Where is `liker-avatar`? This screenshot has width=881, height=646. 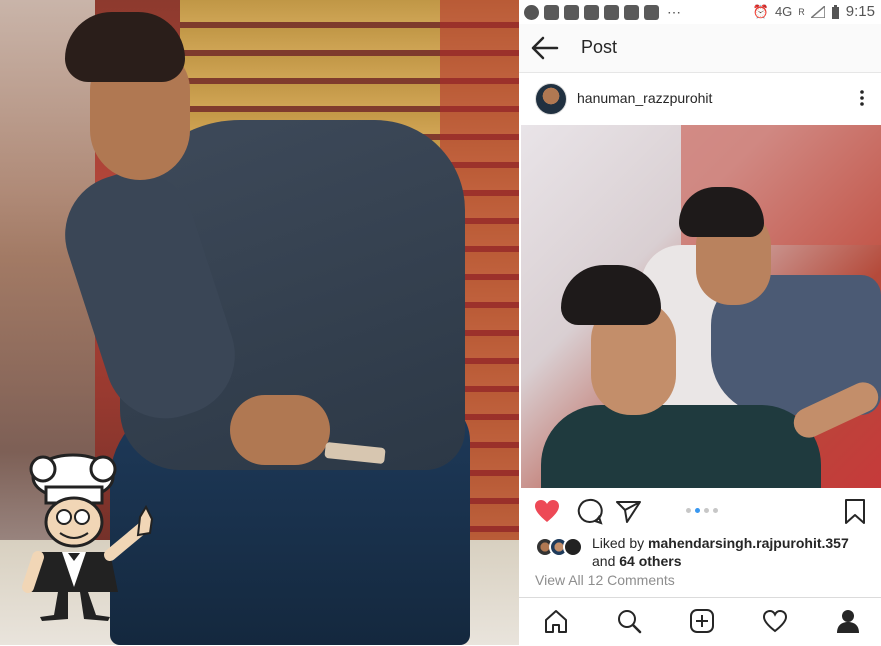 liker-avatar is located at coordinates (573, 547).